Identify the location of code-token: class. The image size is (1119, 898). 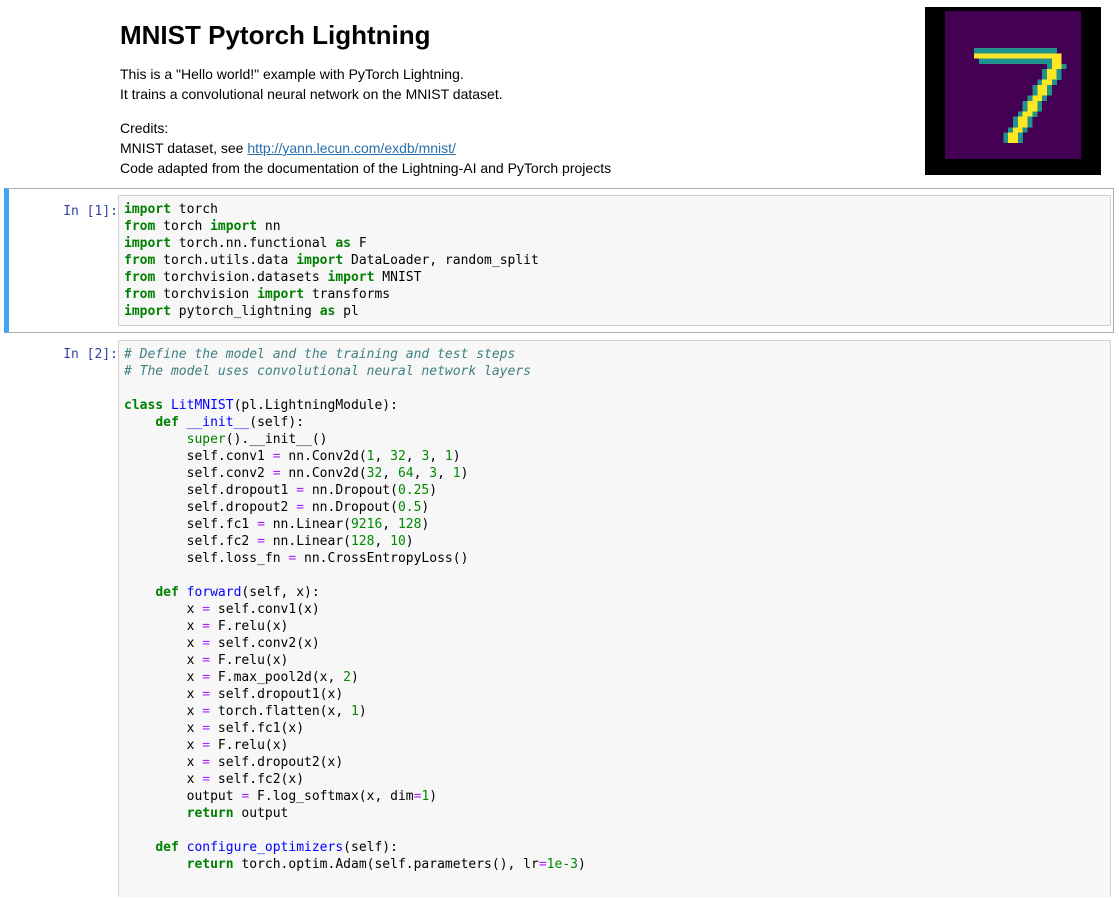
(144, 405).